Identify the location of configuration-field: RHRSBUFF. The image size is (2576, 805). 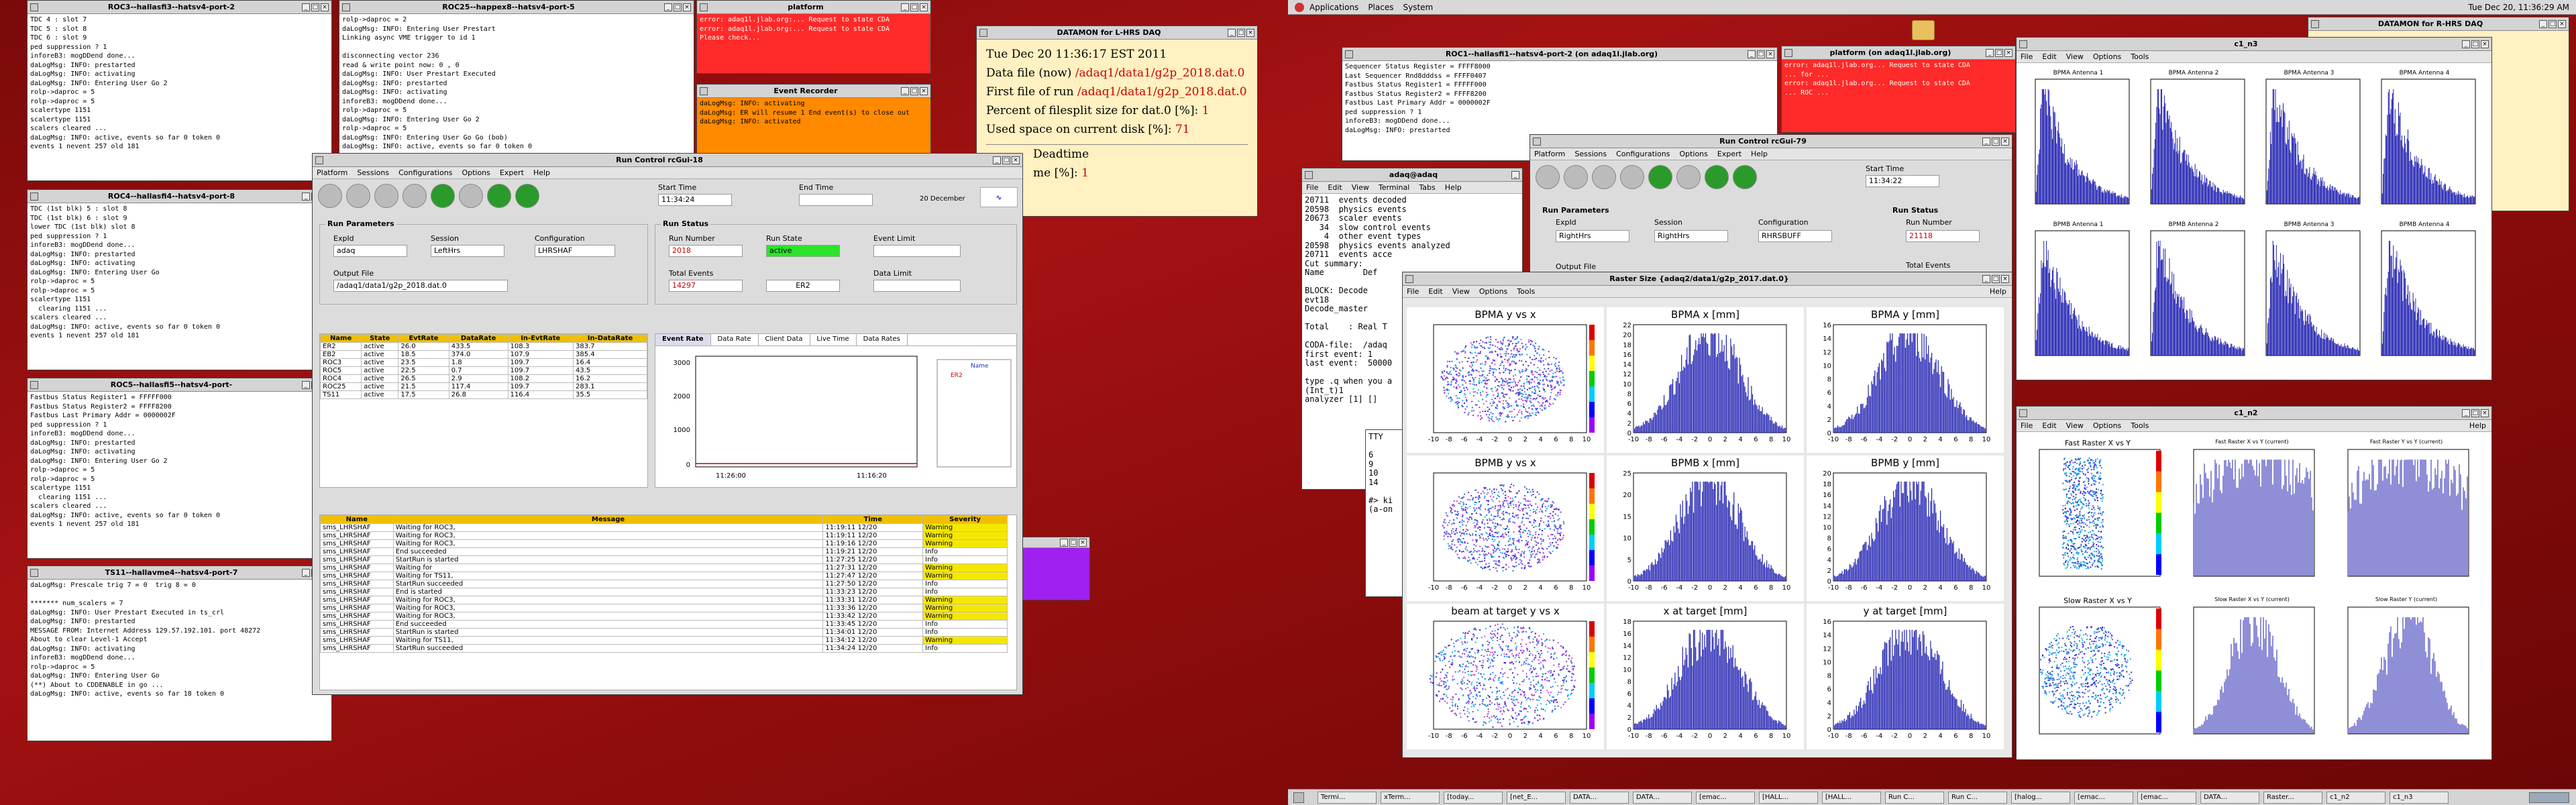
(1795, 236).